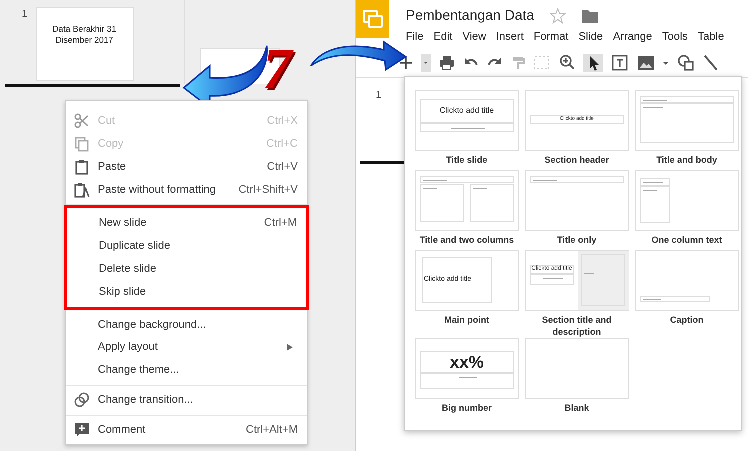 This screenshot has width=748, height=451. Describe the element at coordinates (382, 162) in the screenshot. I see `insertion-line` at that location.